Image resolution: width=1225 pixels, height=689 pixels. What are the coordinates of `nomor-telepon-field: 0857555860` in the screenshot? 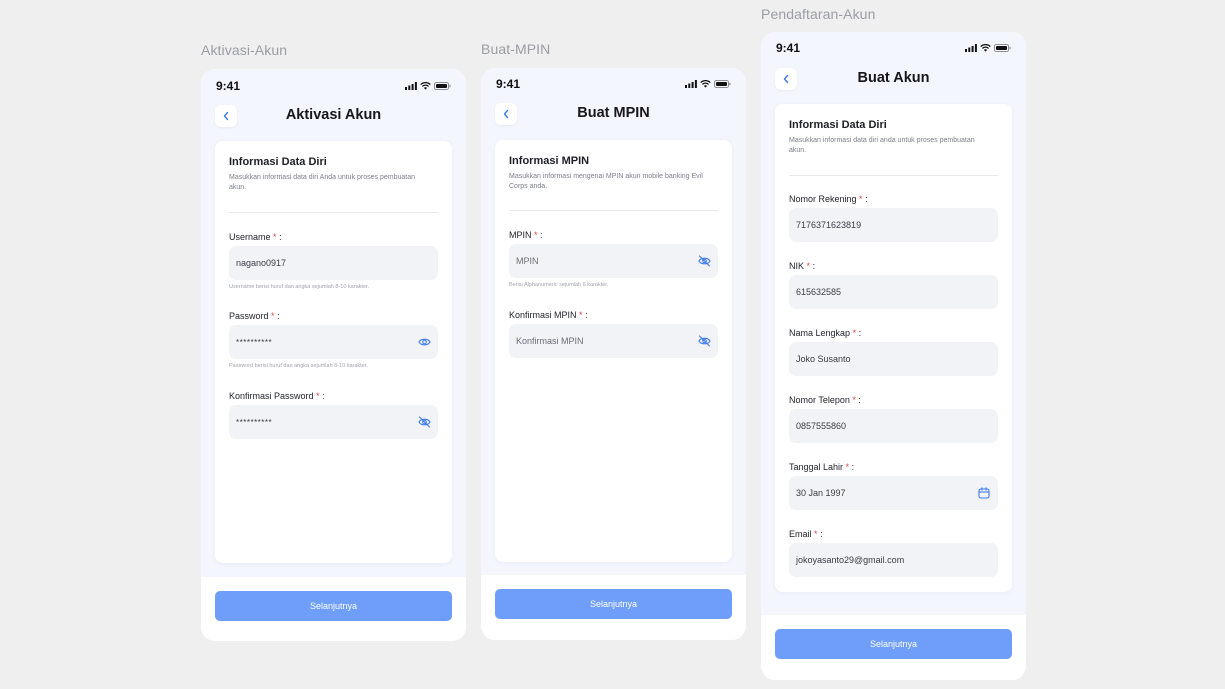 It's located at (893, 426).